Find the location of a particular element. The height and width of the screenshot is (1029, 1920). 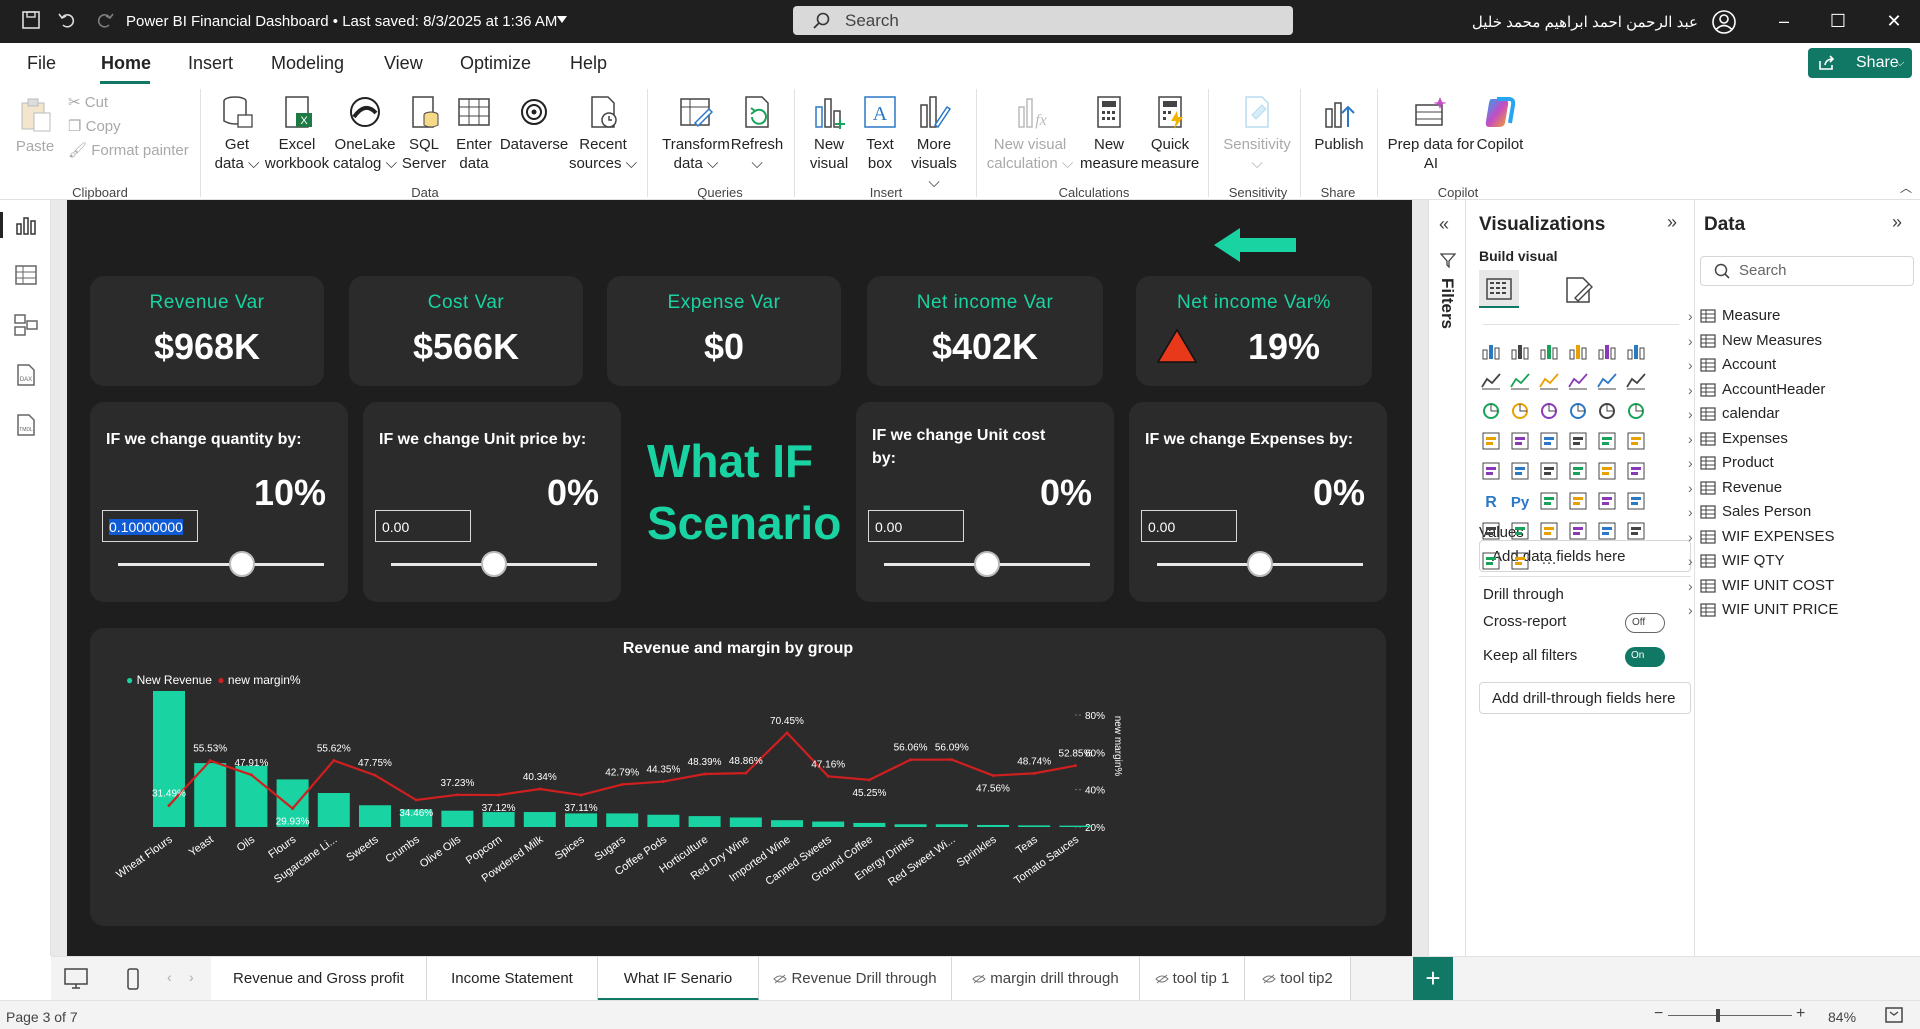

search-input: Search is located at coordinates (1043, 20).